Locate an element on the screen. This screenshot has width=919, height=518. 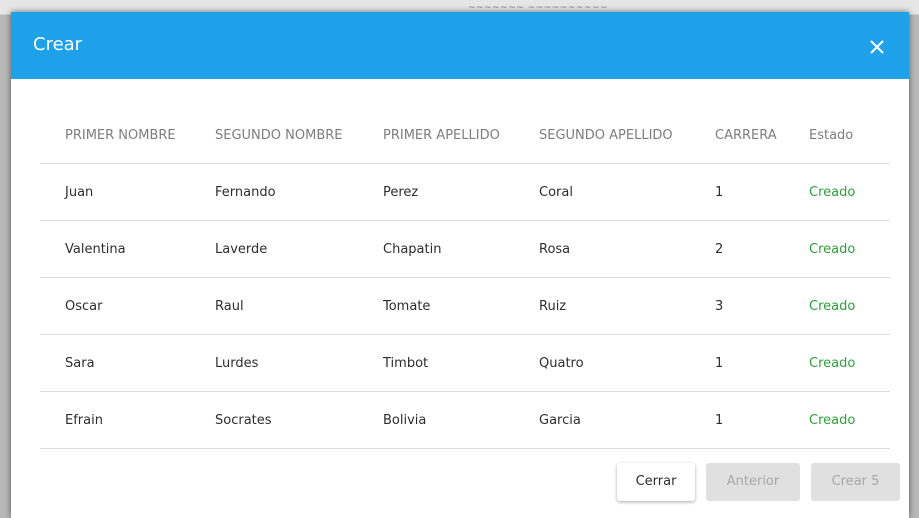
cell-primer-apellido: Perez is located at coordinates (461, 192).